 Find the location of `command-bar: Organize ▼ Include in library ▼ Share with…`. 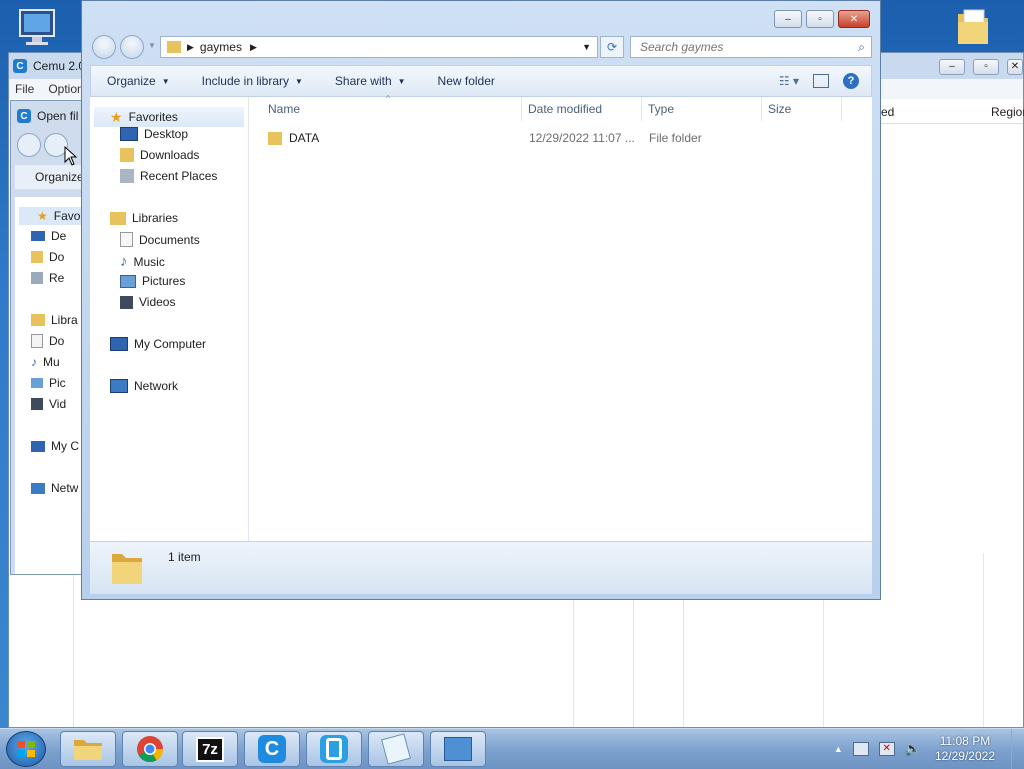

command-bar: Organize ▼ Include in library ▼ Share with… is located at coordinates (481, 81).